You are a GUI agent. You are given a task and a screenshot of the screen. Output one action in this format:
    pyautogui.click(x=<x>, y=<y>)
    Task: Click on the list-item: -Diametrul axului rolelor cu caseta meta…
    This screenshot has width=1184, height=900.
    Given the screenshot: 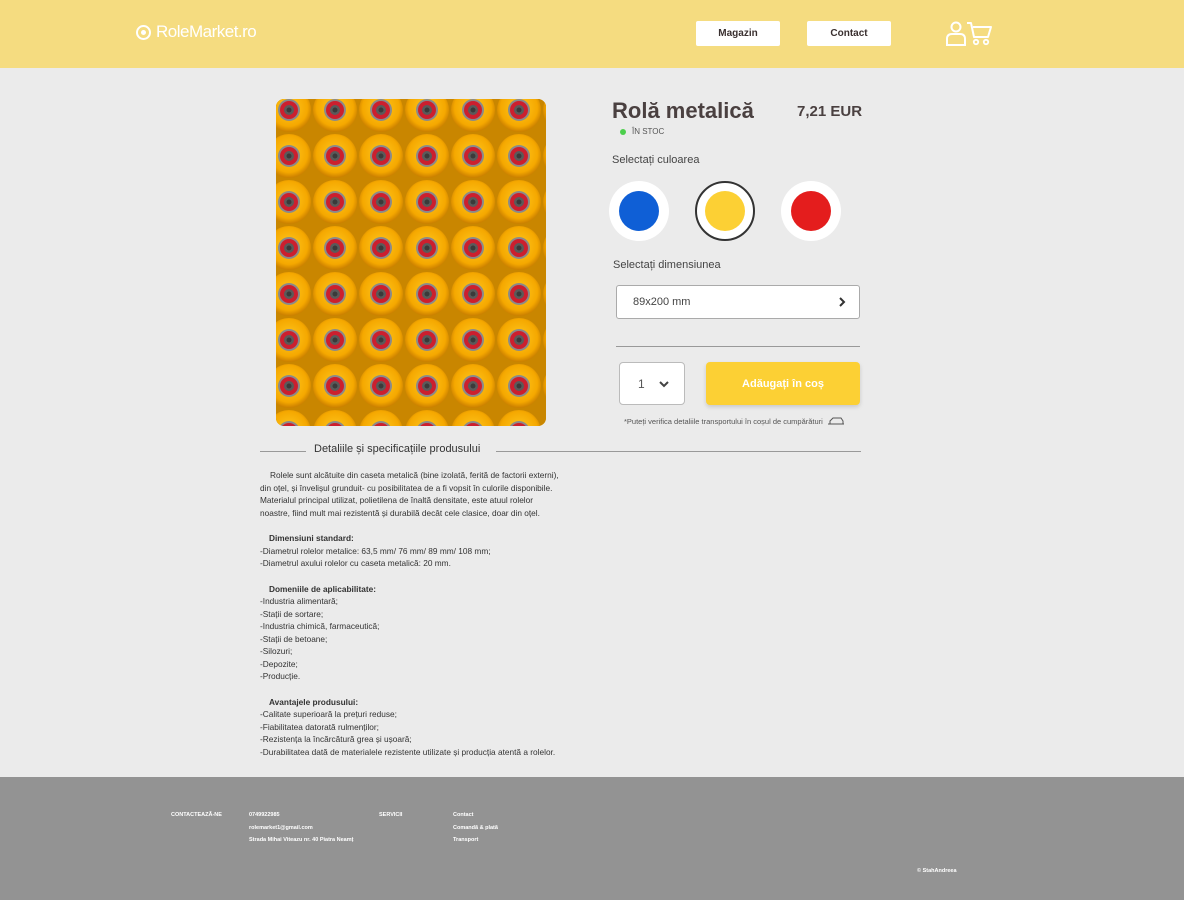 What is the action you would take?
    pyautogui.click(x=355, y=563)
    